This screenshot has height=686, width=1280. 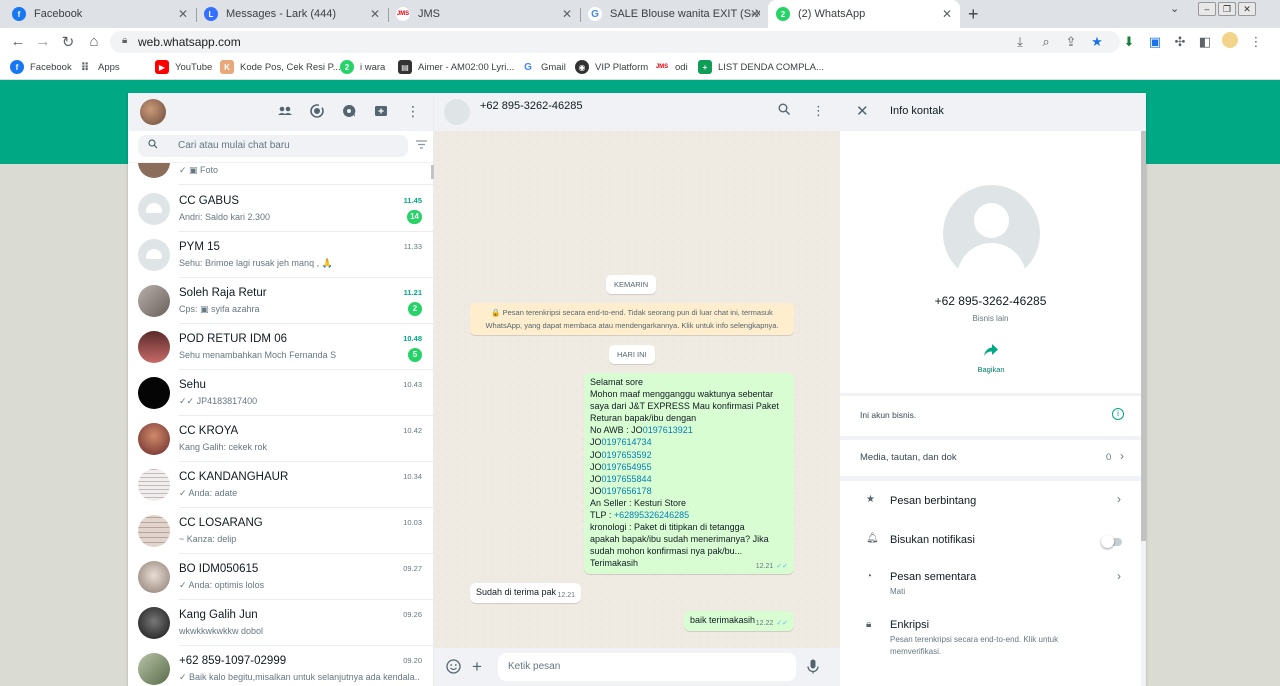 What do you see at coordinates (1143, 336) in the screenshot?
I see `info-scrollbar` at bounding box center [1143, 336].